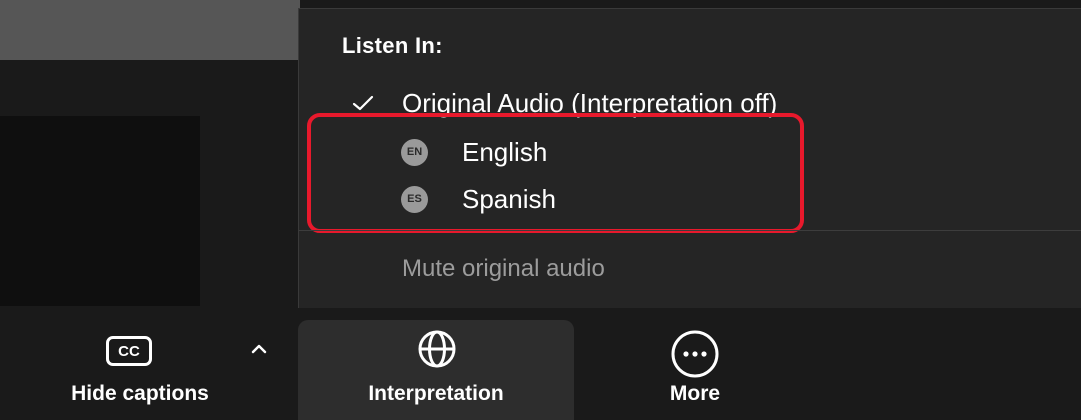  Describe the element at coordinates (436, 370) in the screenshot. I see `interpretation-button: Interpretation` at that location.